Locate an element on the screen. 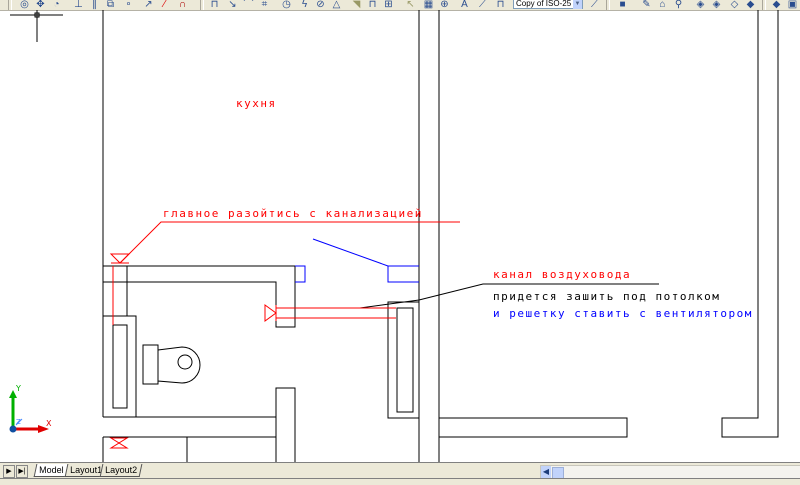  linear-dim-icon: ⊓ is located at coordinates (214, 5).